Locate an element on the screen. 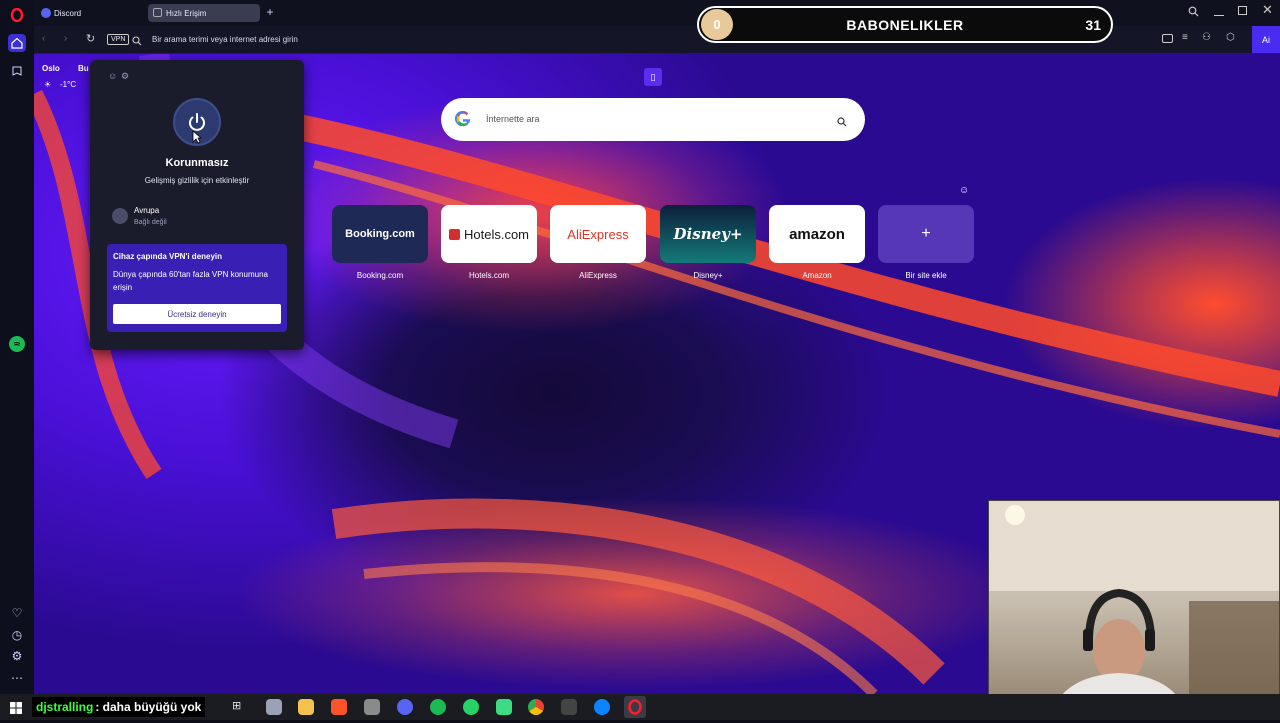 The height and width of the screenshot is (723, 1280). tab-quick-access: Hızlı Erişim is located at coordinates (204, 13).